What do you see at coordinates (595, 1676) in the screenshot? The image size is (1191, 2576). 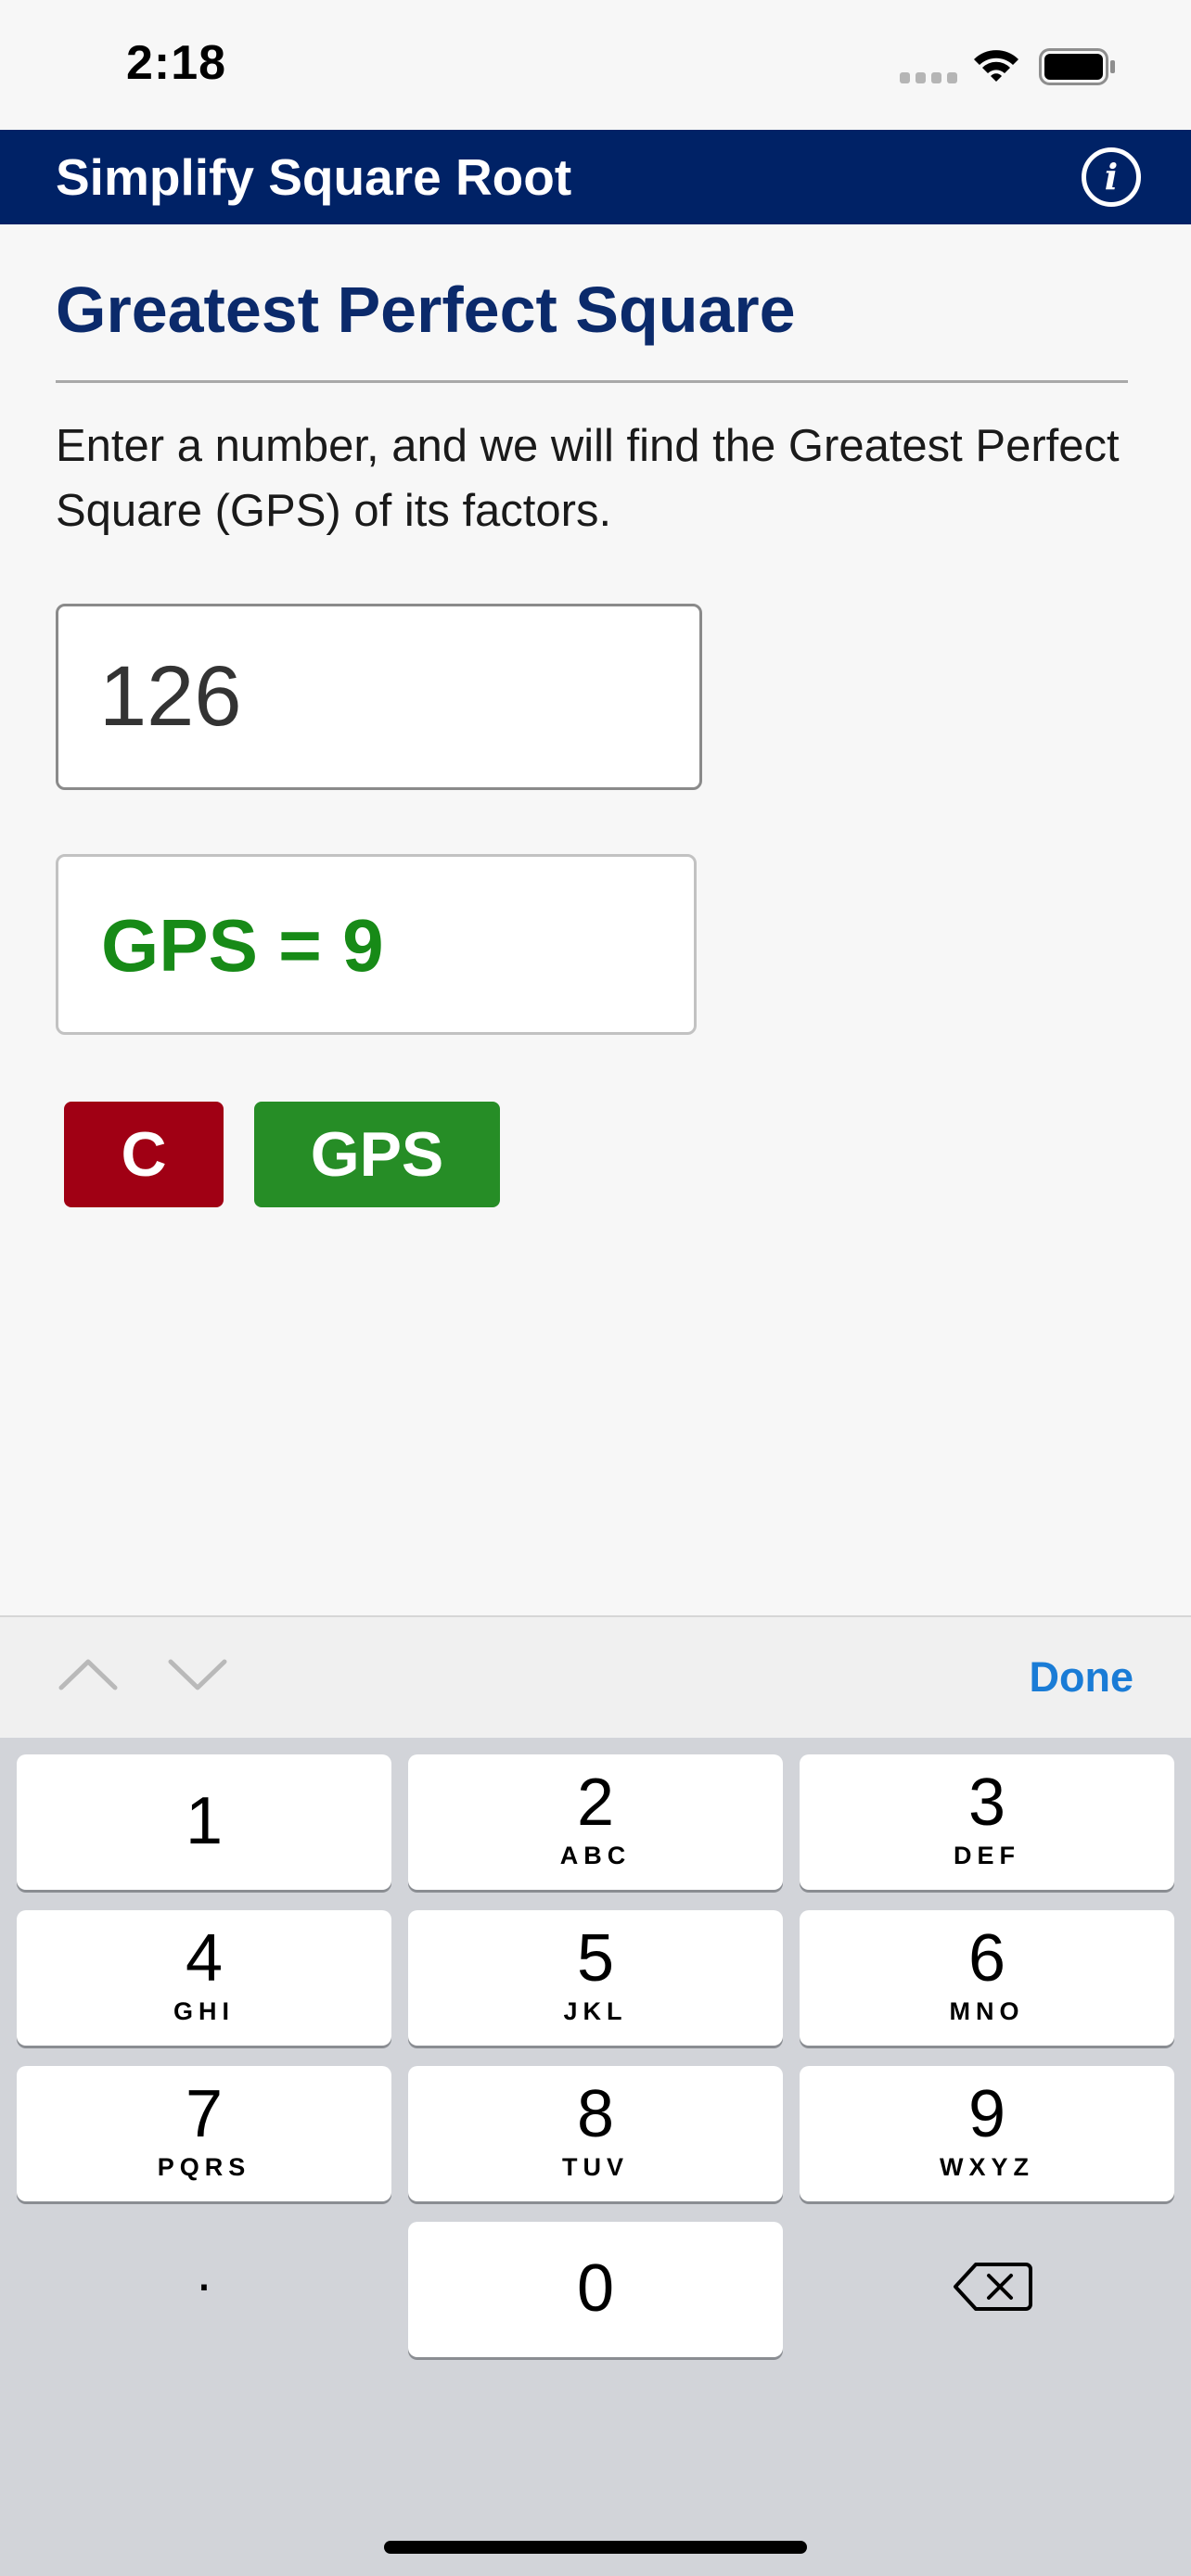 I see `keyboard-accessory-bar: Done` at bounding box center [595, 1676].